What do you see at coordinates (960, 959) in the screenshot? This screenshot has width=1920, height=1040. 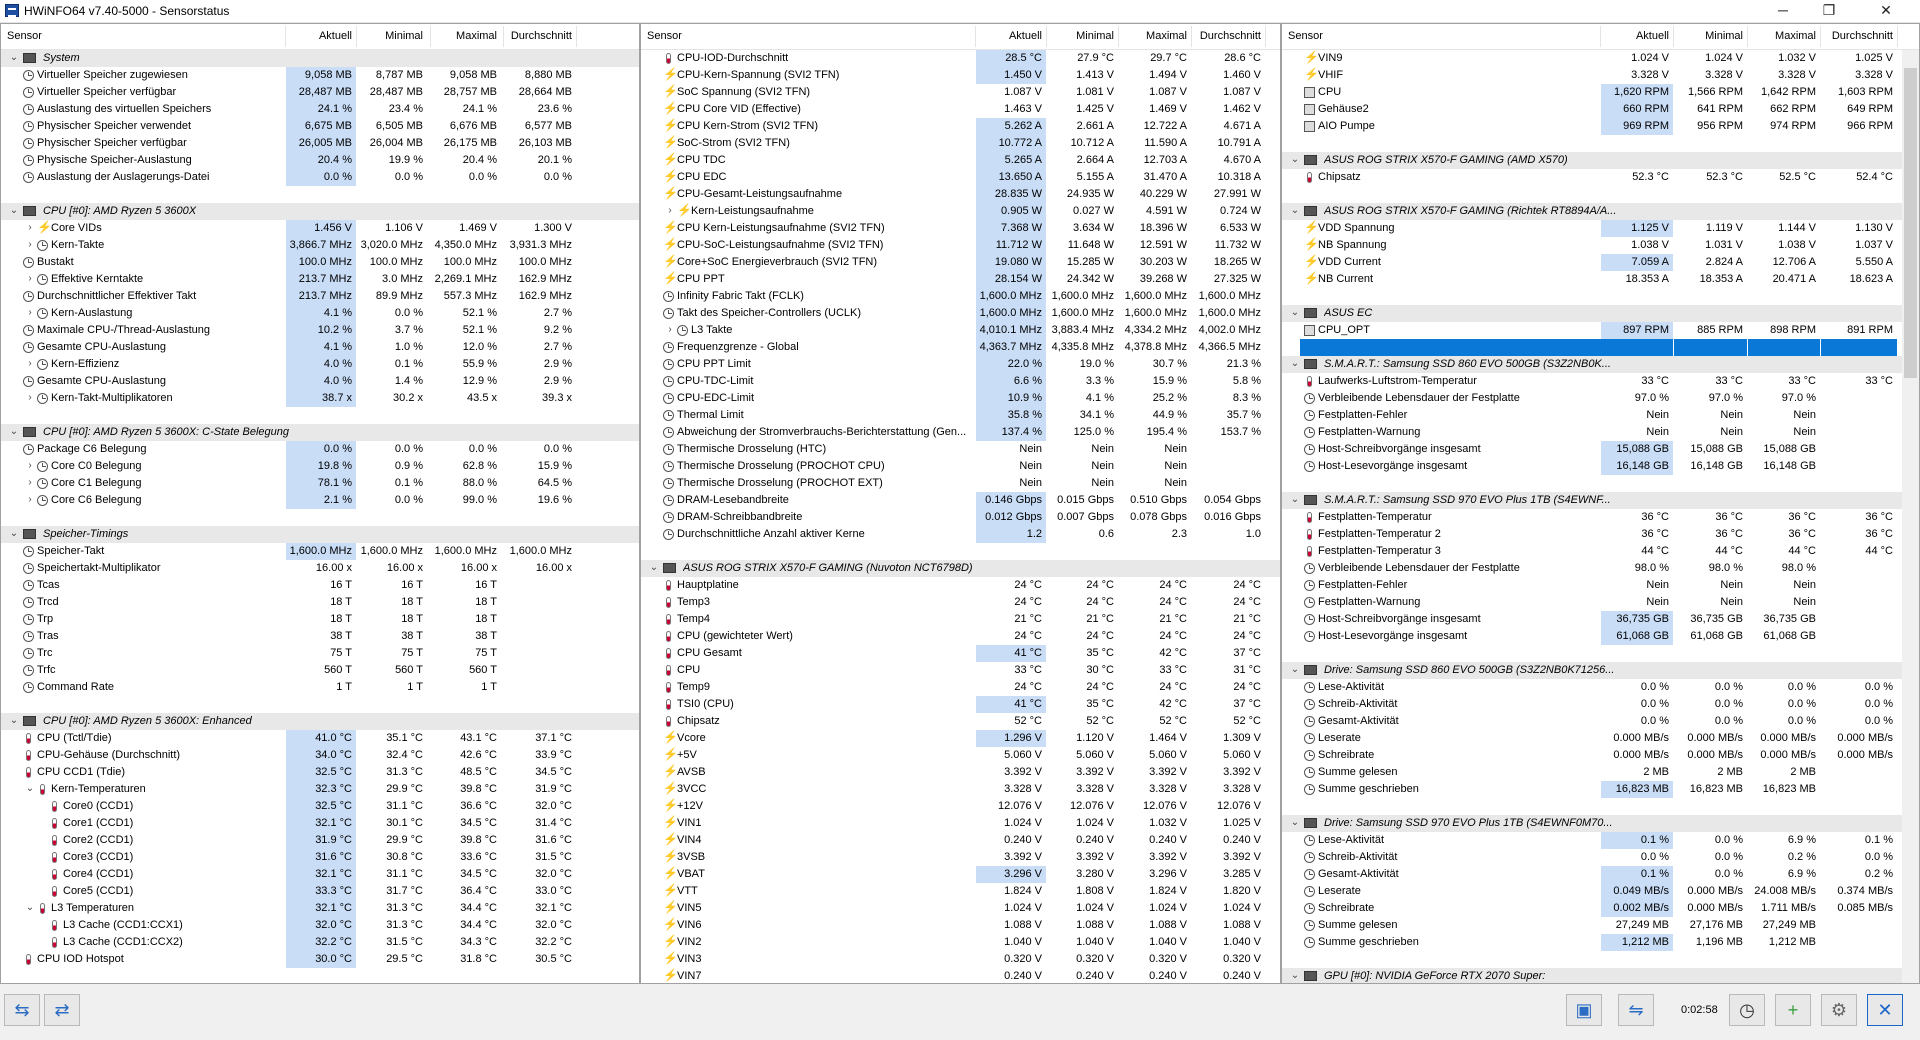 I see `sensor-row: ⚡ VIN3 0.320 V 0.320 V 0.320 V 0.320 V` at bounding box center [960, 959].